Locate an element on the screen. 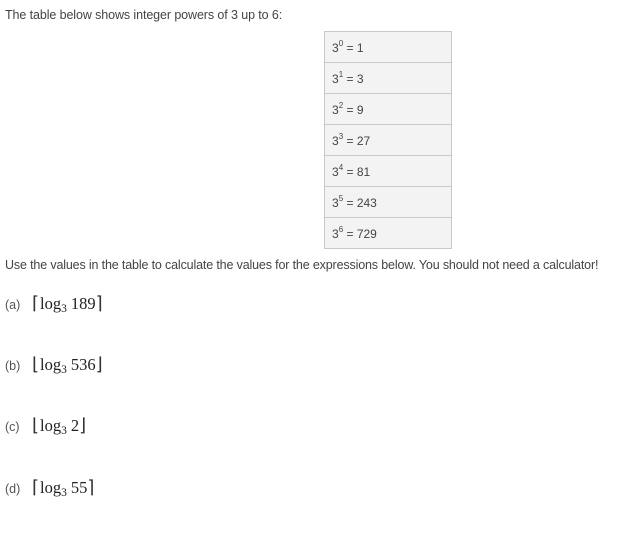  table-row: 31 = 3 is located at coordinates (388, 78).